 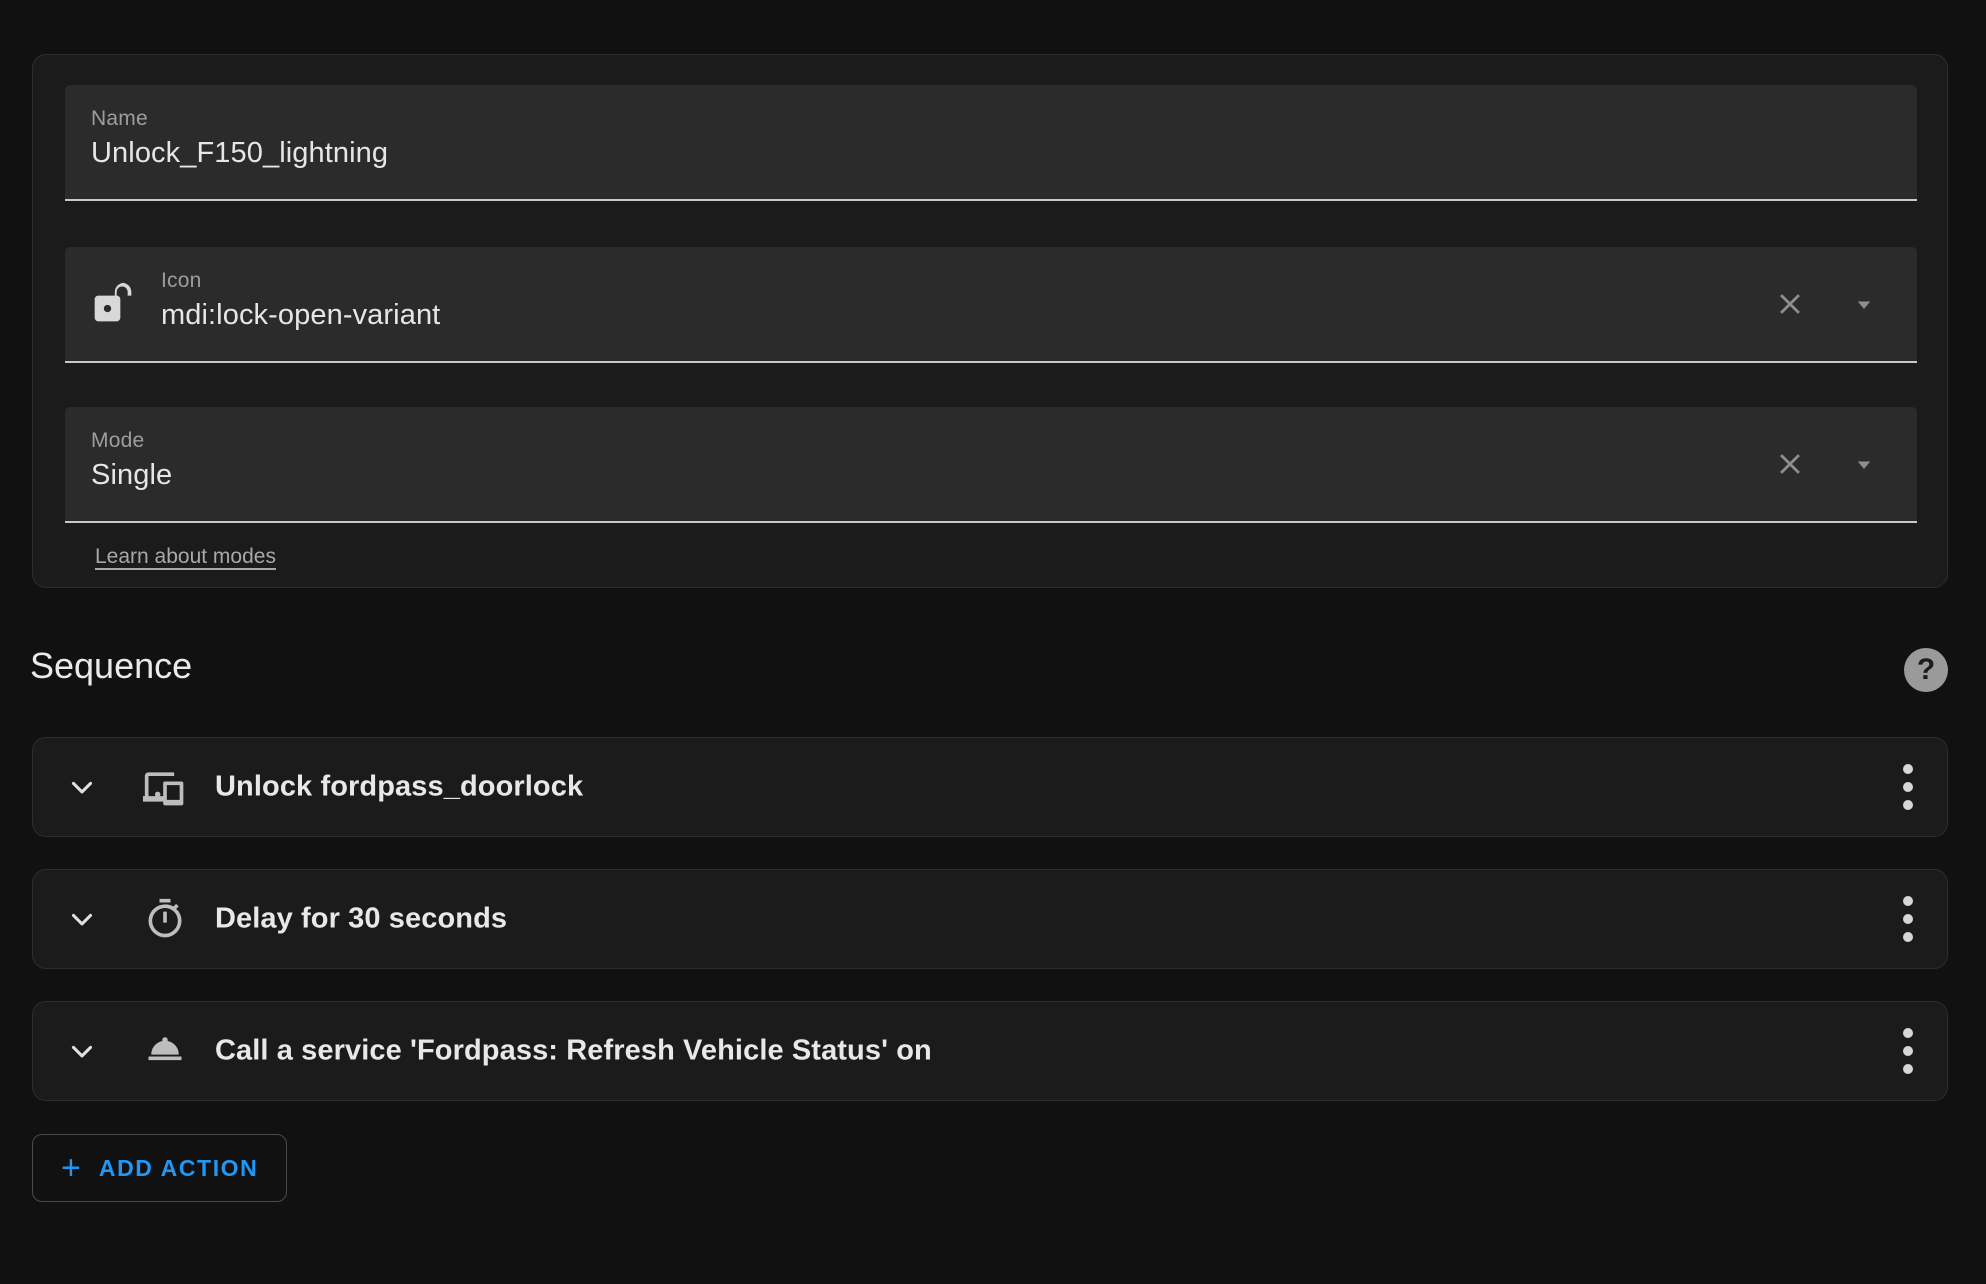 I want to click on learn-about-modes-link: Learn about modes, so click(x=185, y=557).